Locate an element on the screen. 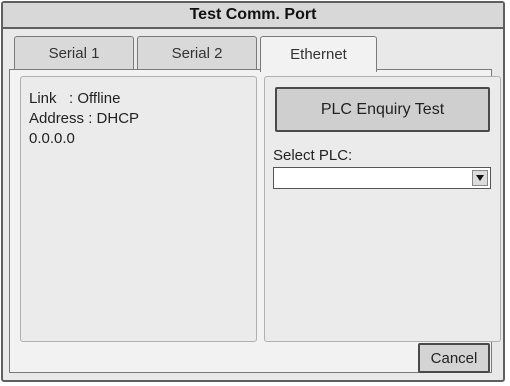 This screenshot has height=386, width=510. address-mode: Address : DHCP is located at coordinates (84, 118).